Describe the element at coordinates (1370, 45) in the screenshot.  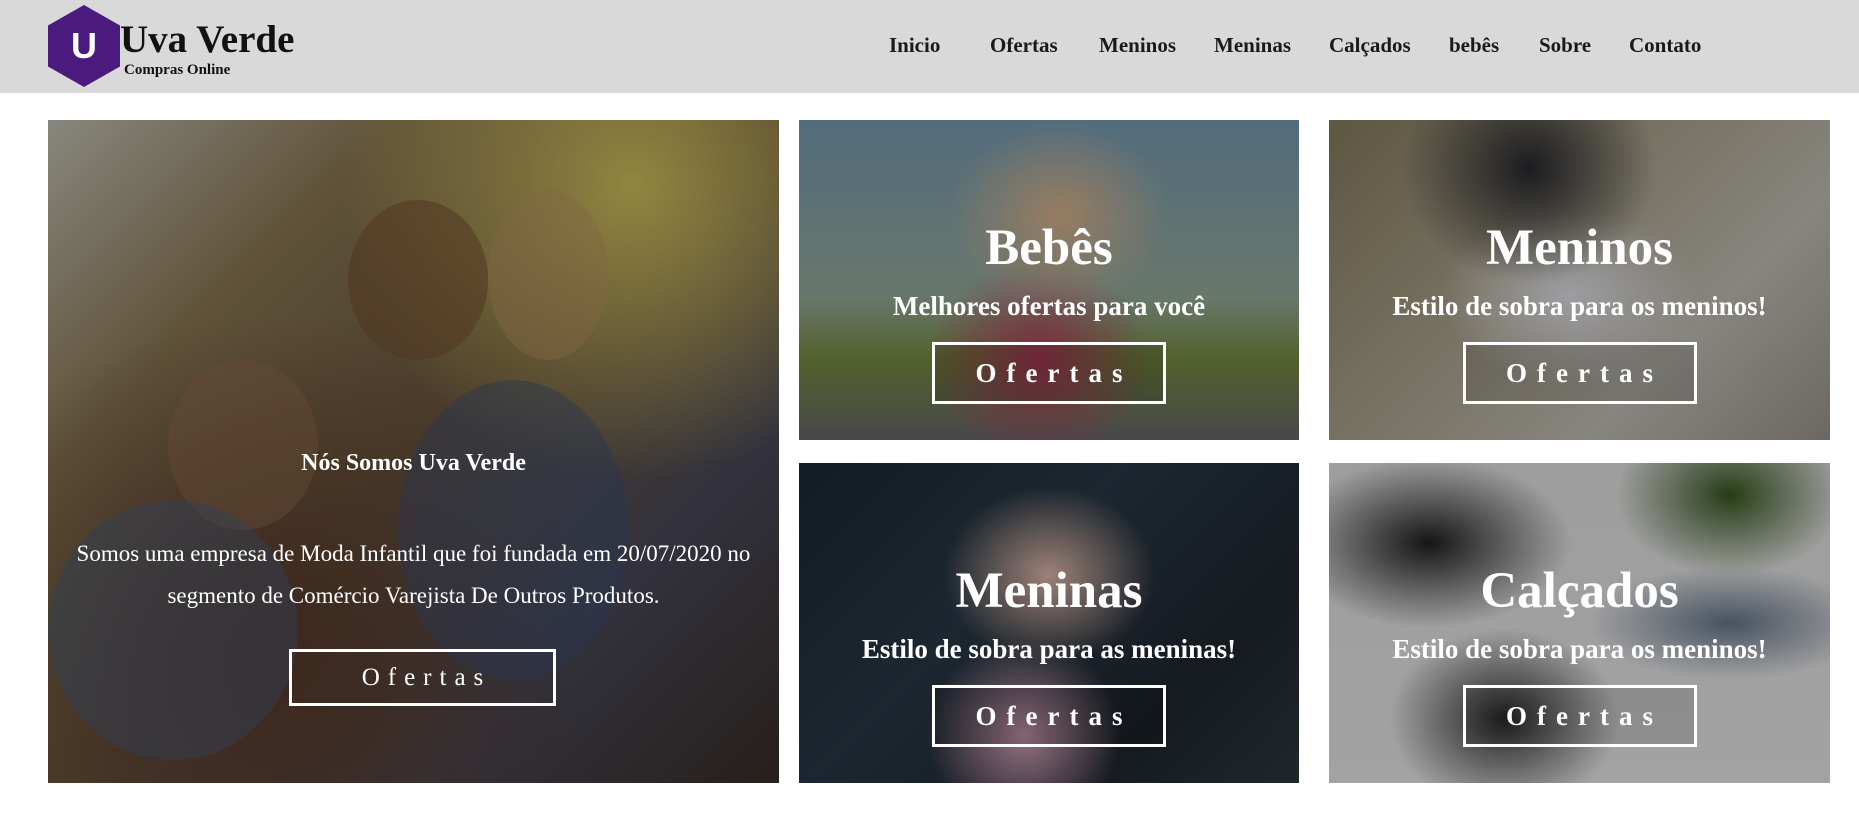
I see `nav-item-calcados: Calçados` at that location.